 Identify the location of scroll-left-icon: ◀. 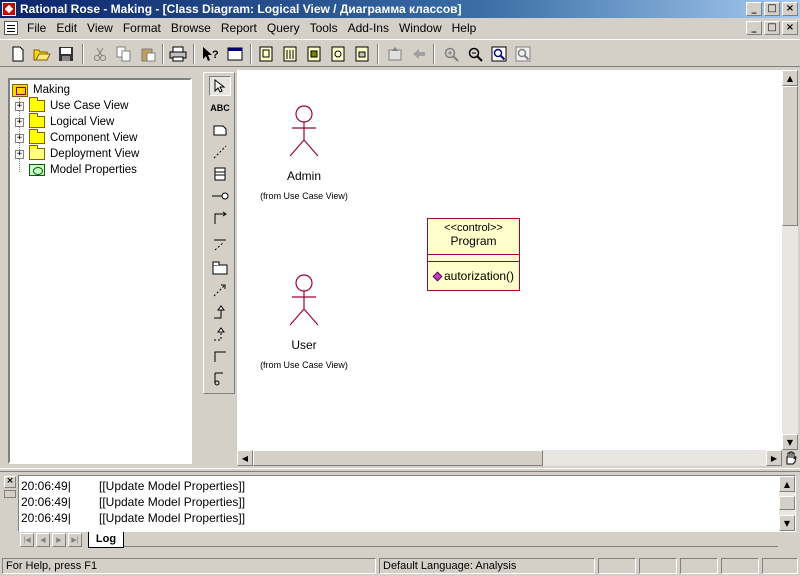
(245, 458).